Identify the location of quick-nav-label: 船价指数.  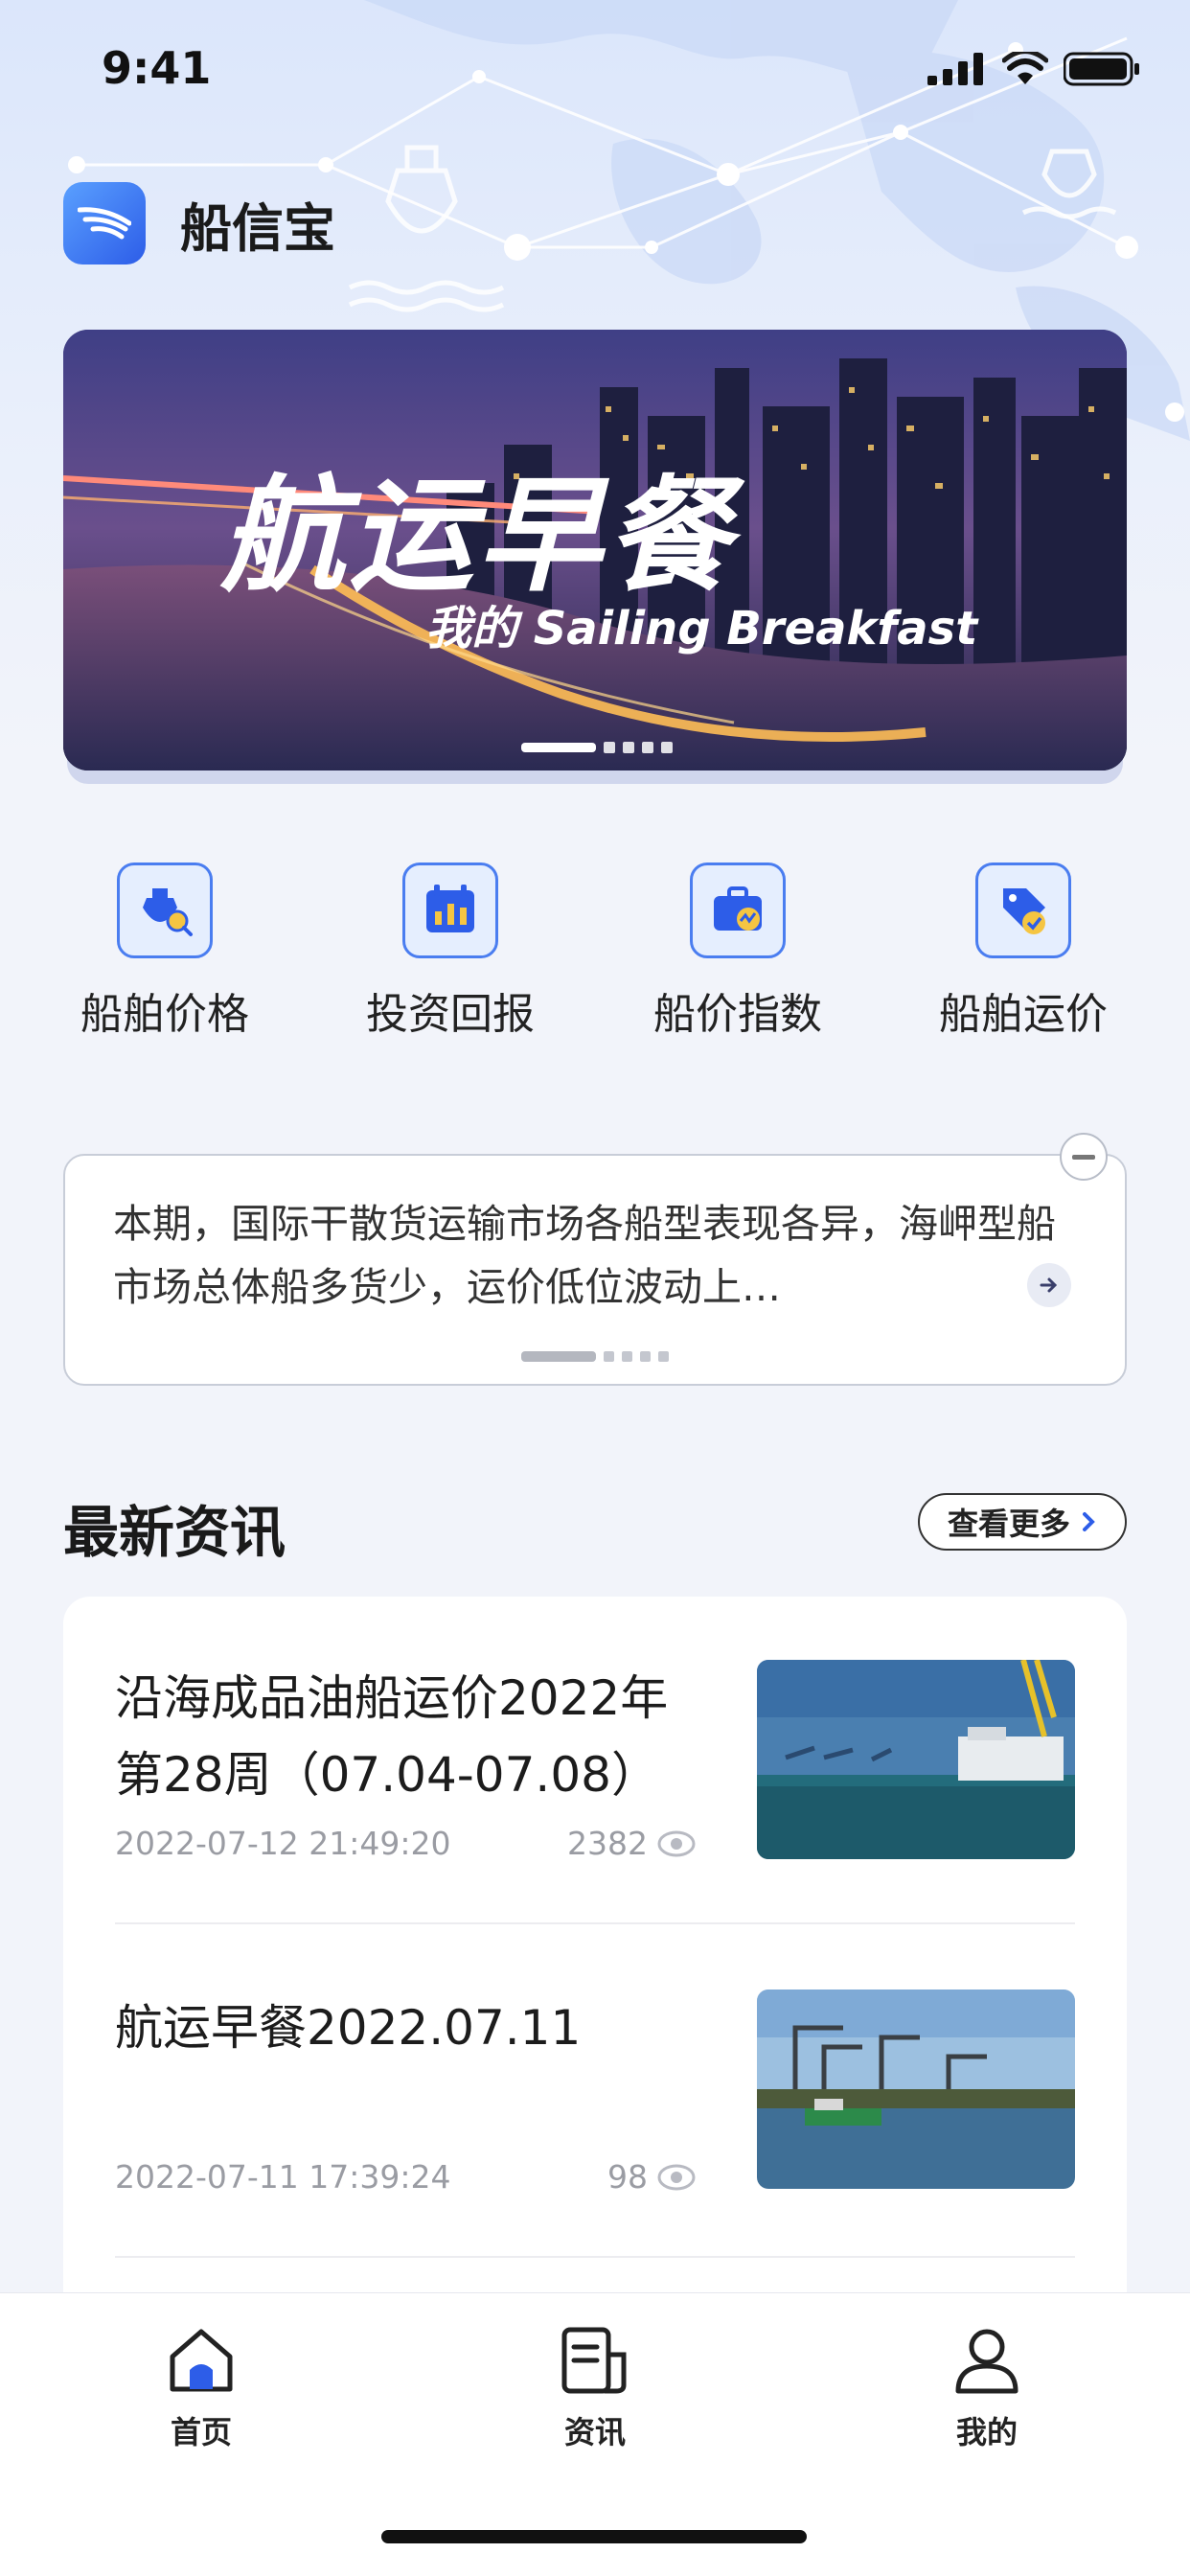
(738, 1015).